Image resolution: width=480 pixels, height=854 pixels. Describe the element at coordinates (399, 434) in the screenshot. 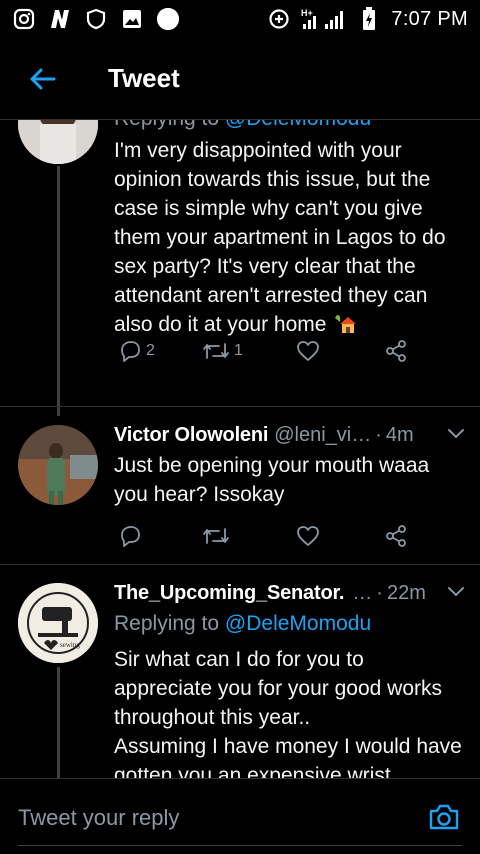

I see `tweet-time: 4m` at that location.